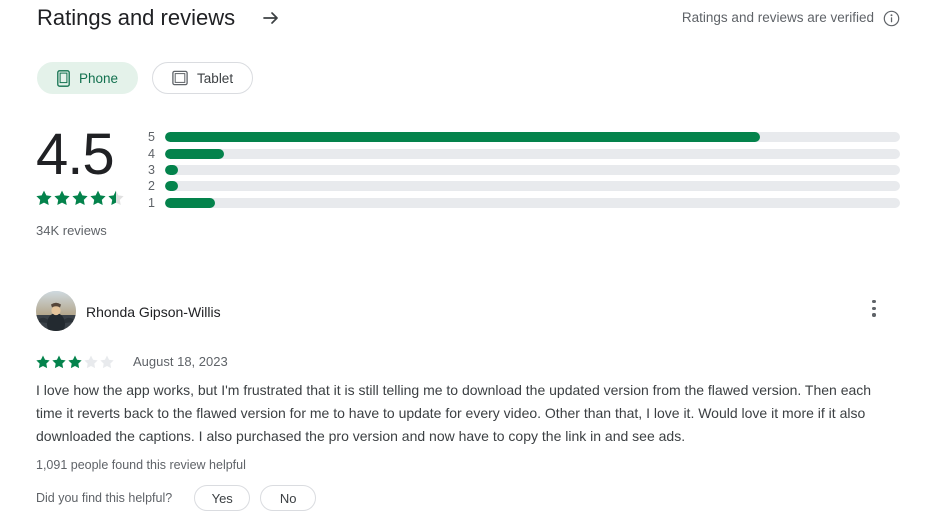 Image resolution: width=937 pixels, height=525 pixels. What do you see at coordinates (176, 498) in the screenshot?
I see `helpful-prompt: Did you find this helpful? Yes No` at bounding box center [176, 498].